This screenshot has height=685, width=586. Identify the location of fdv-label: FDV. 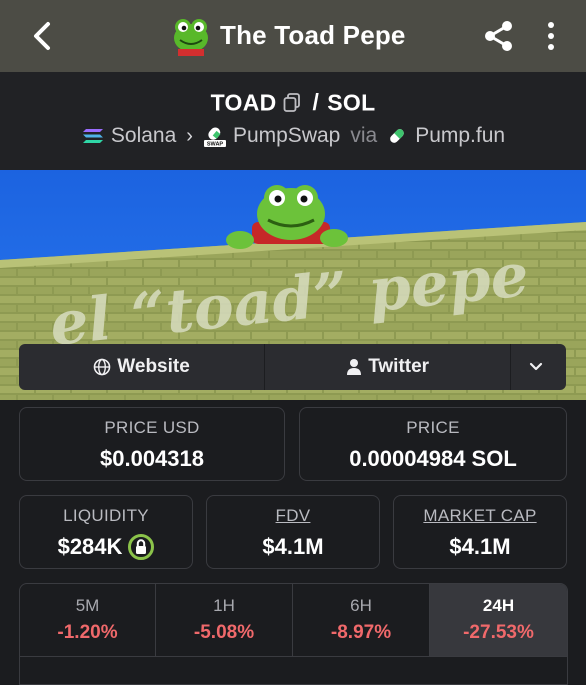
(293, 516).